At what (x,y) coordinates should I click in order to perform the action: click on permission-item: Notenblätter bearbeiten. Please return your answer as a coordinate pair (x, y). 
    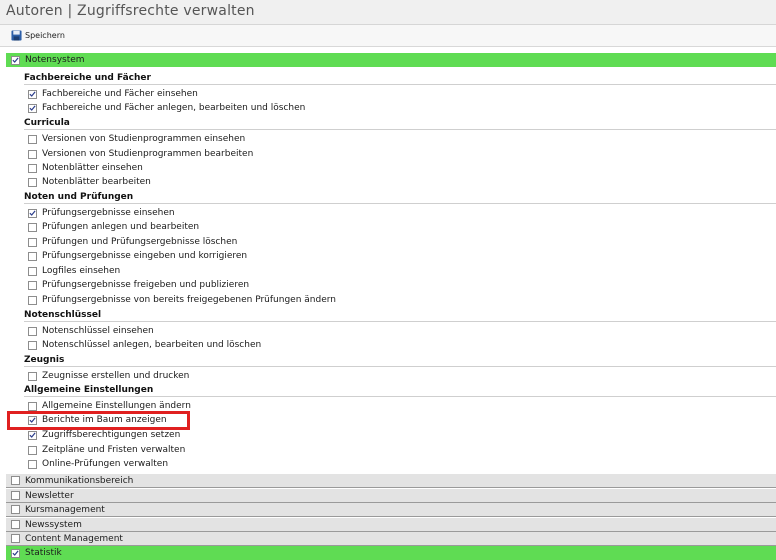
    Looking at the image, I should click on (89, 182).